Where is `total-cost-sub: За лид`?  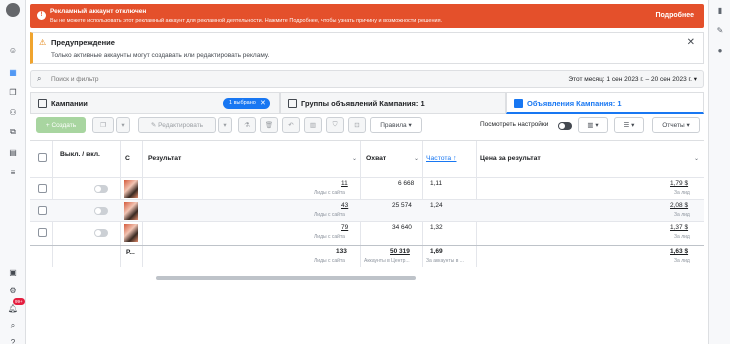
total-cost-sub: За лид is located at coordinates (682, 261).